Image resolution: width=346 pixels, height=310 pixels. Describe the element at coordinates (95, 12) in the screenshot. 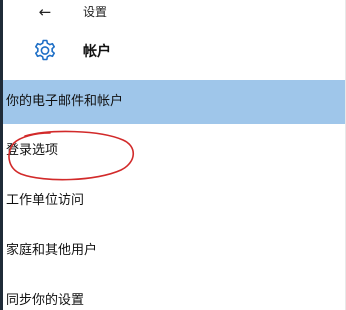

I see `window-title: 设置` at that location.